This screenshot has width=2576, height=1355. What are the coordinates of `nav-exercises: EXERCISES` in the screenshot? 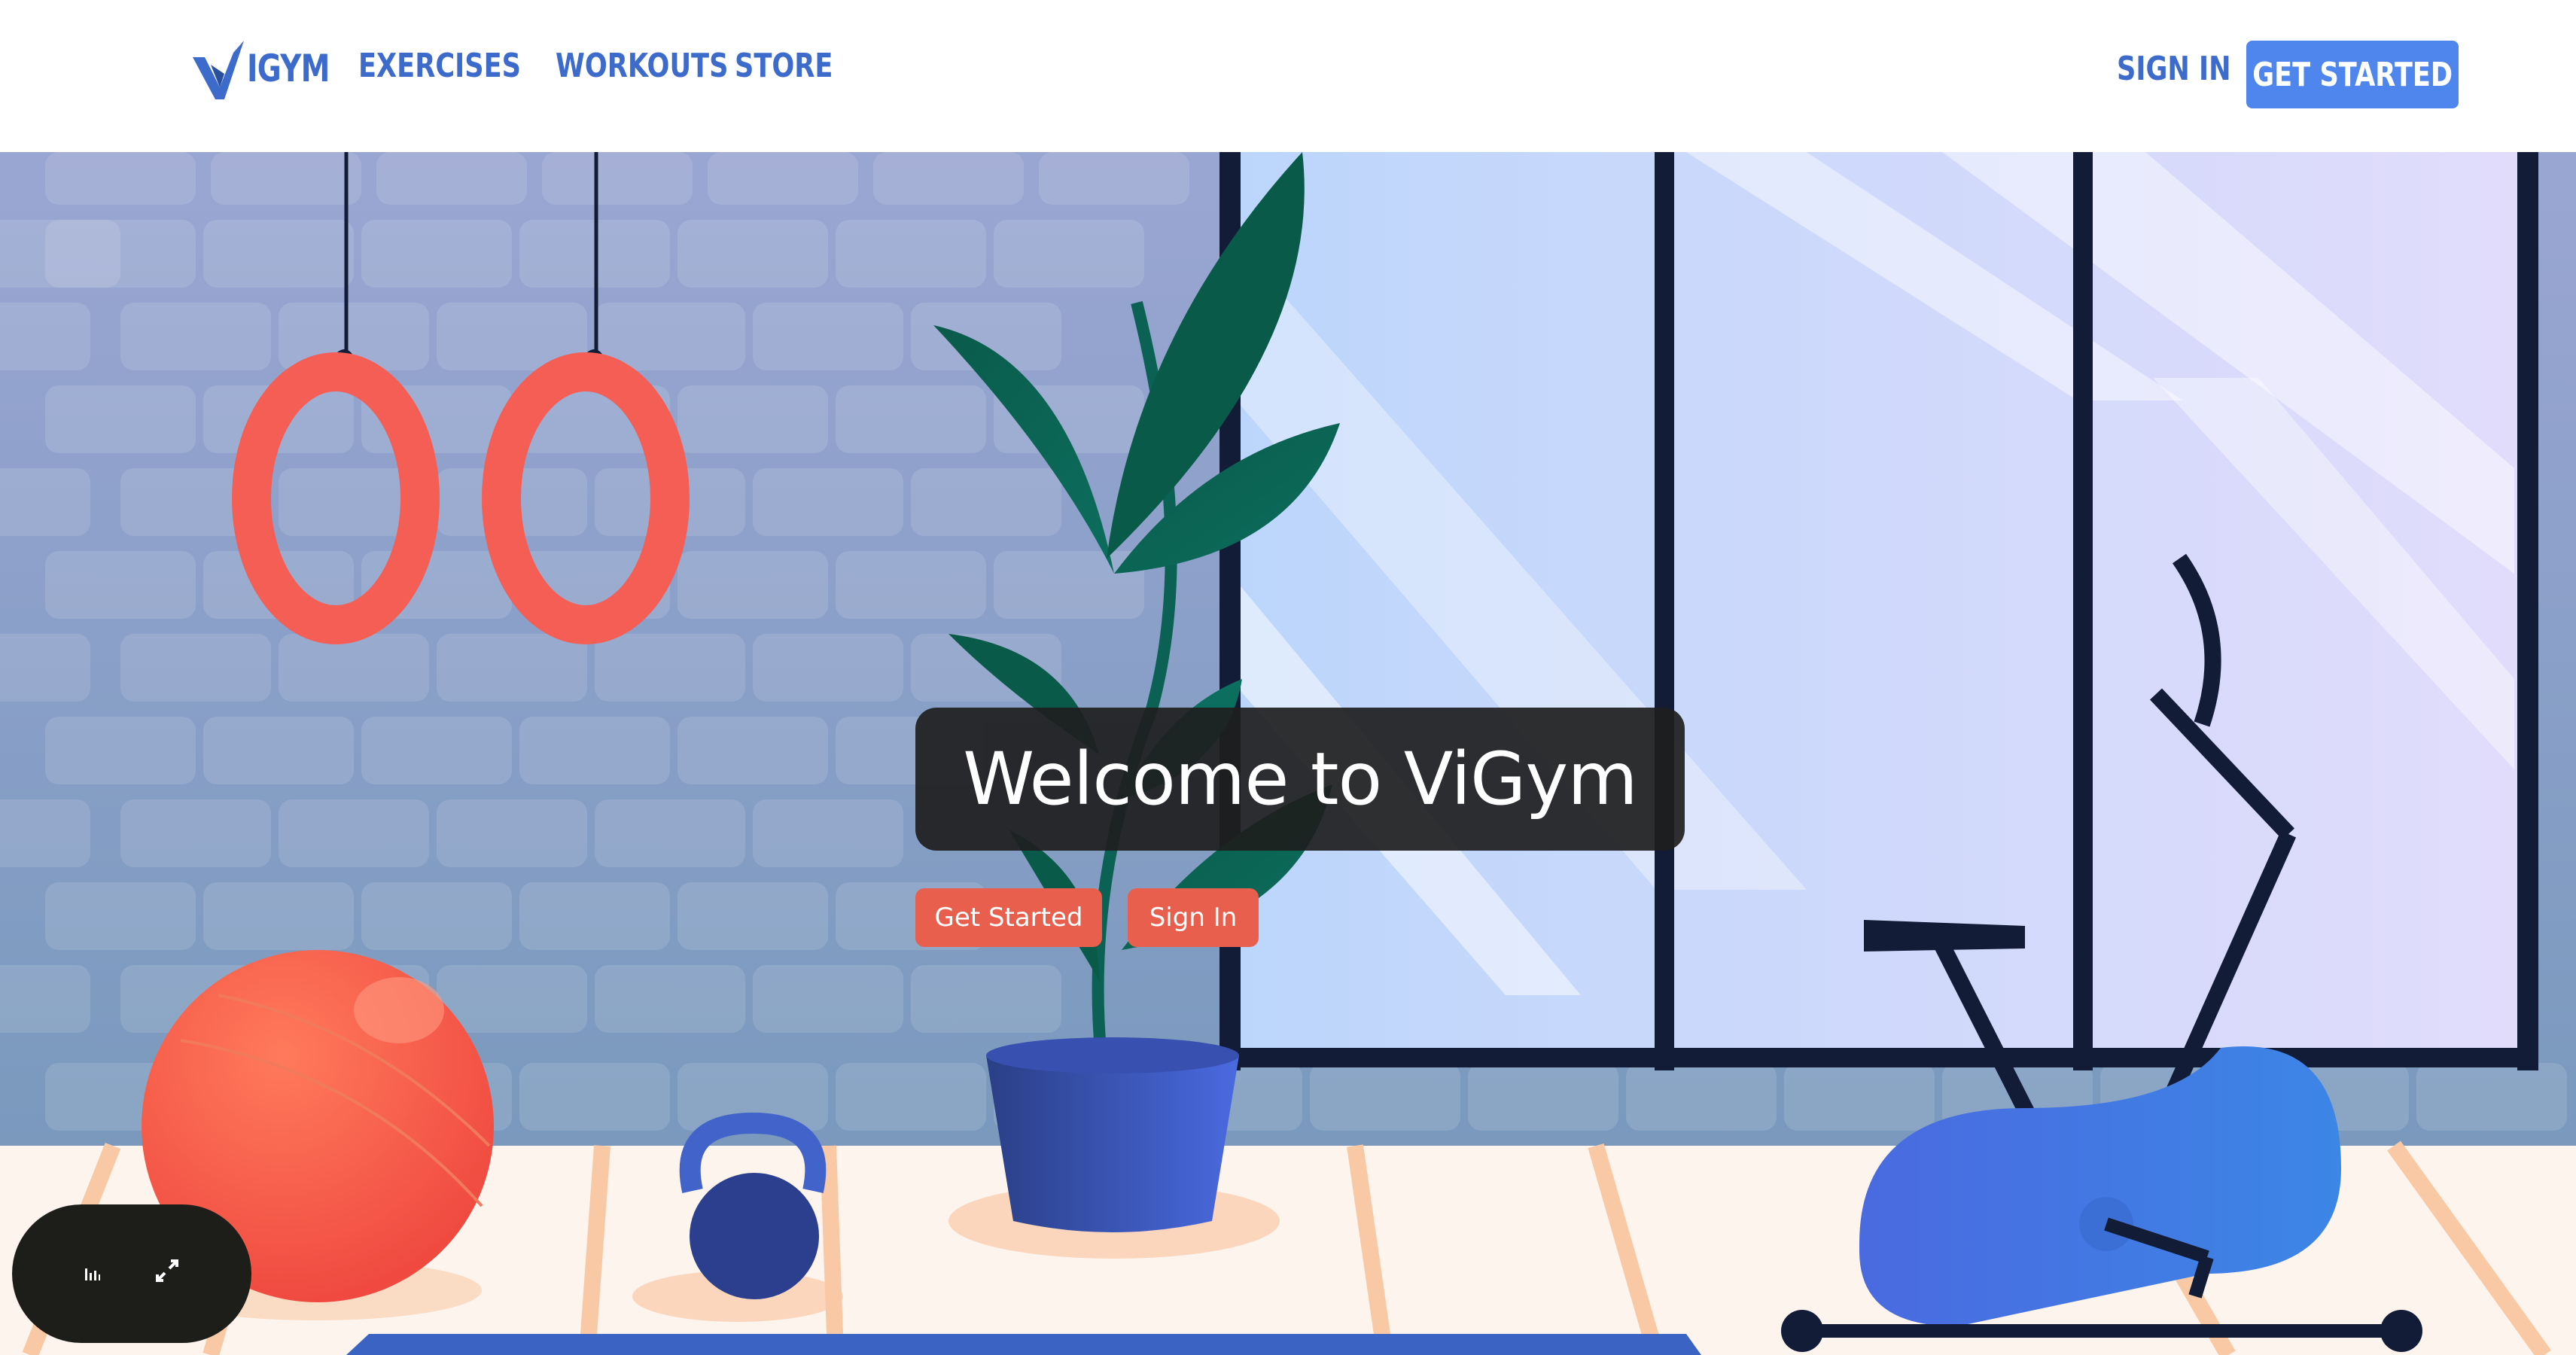 It's located at (439, 66).